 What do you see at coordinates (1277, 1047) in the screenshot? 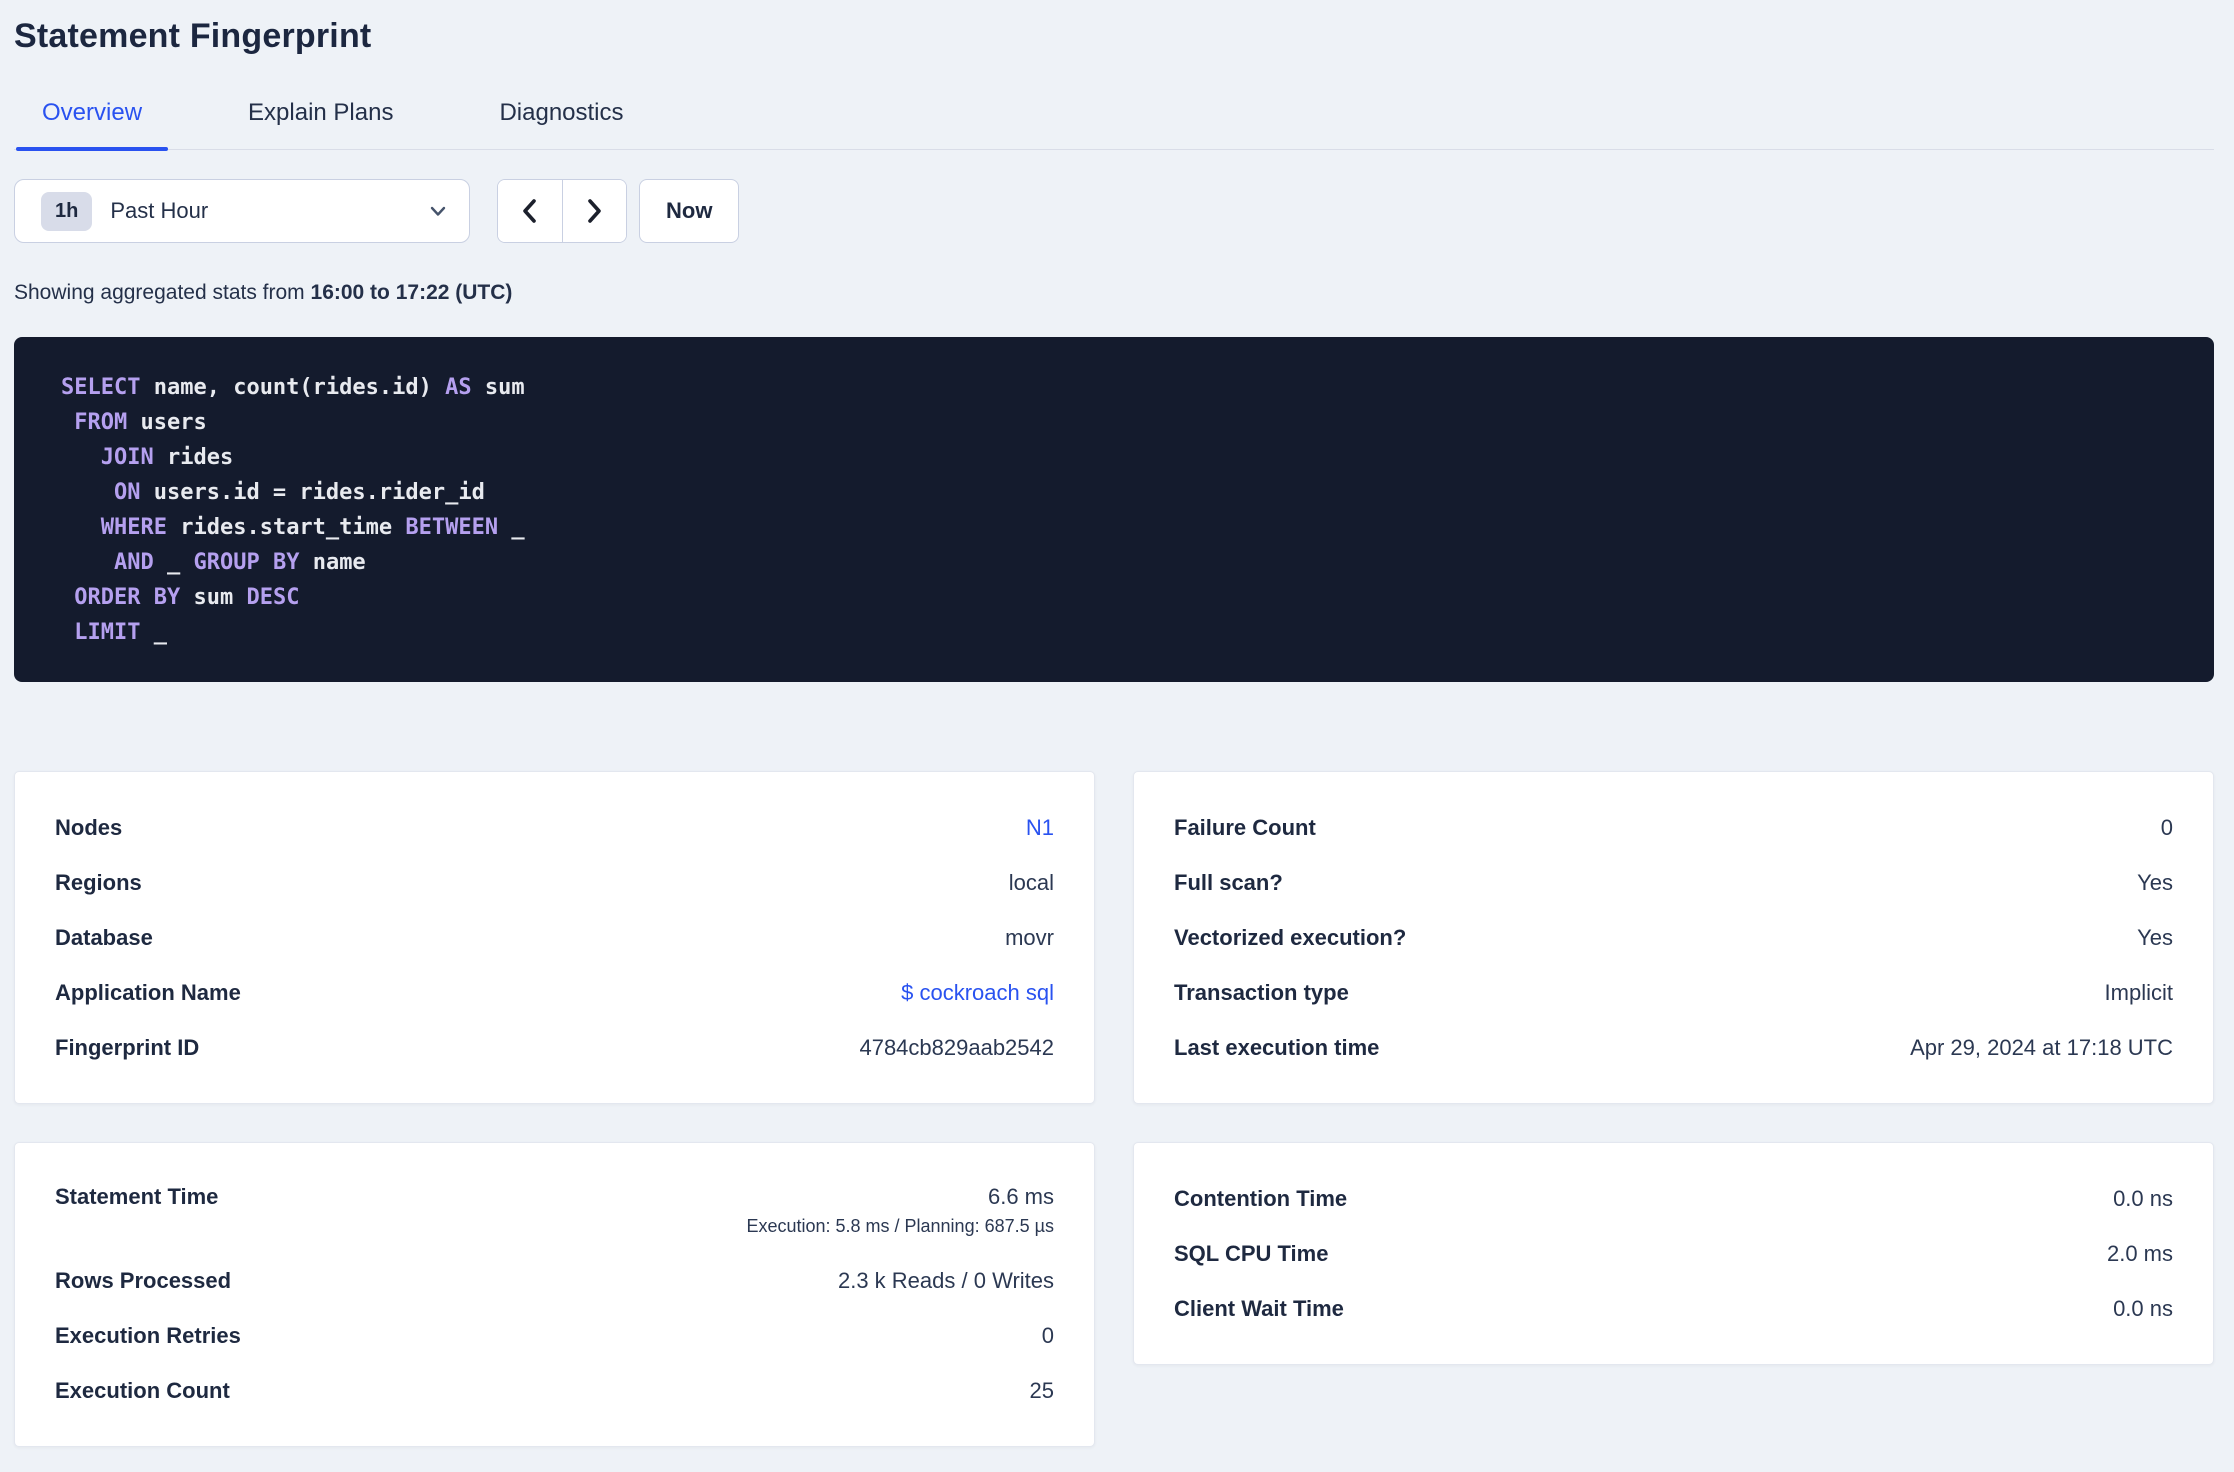
I see `row-label: Last execution time` at bounding box center [1277, 1047].